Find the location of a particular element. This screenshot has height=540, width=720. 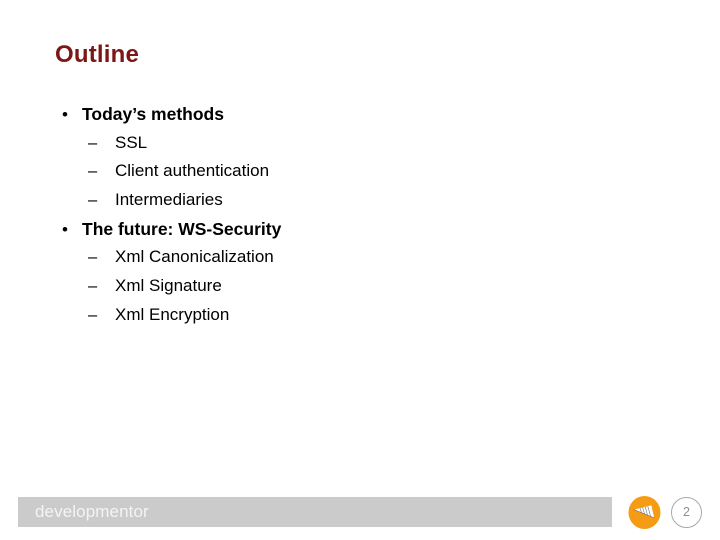

list-item: – SSL is located at coordinates (358, 147).